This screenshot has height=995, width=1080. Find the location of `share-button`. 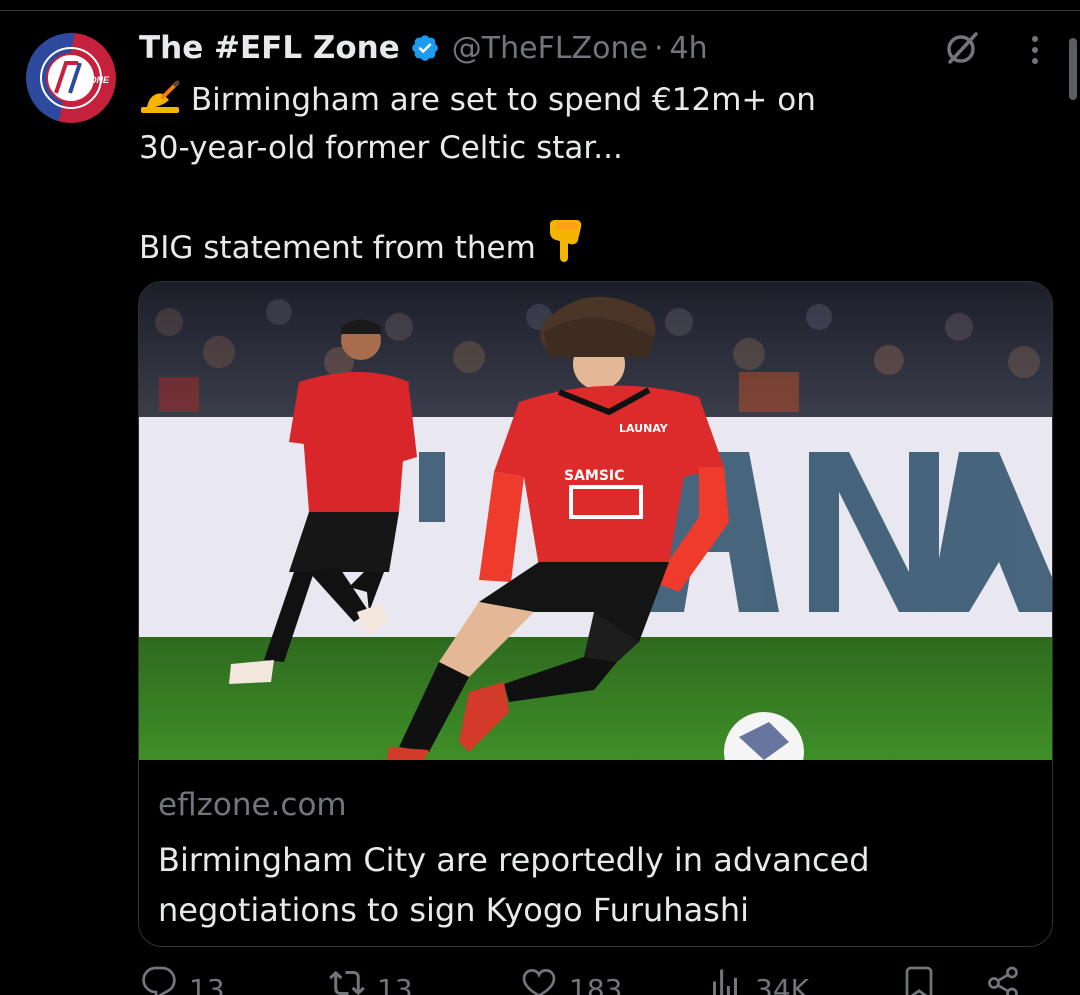

share-button is located at coordinates (1003, 980).